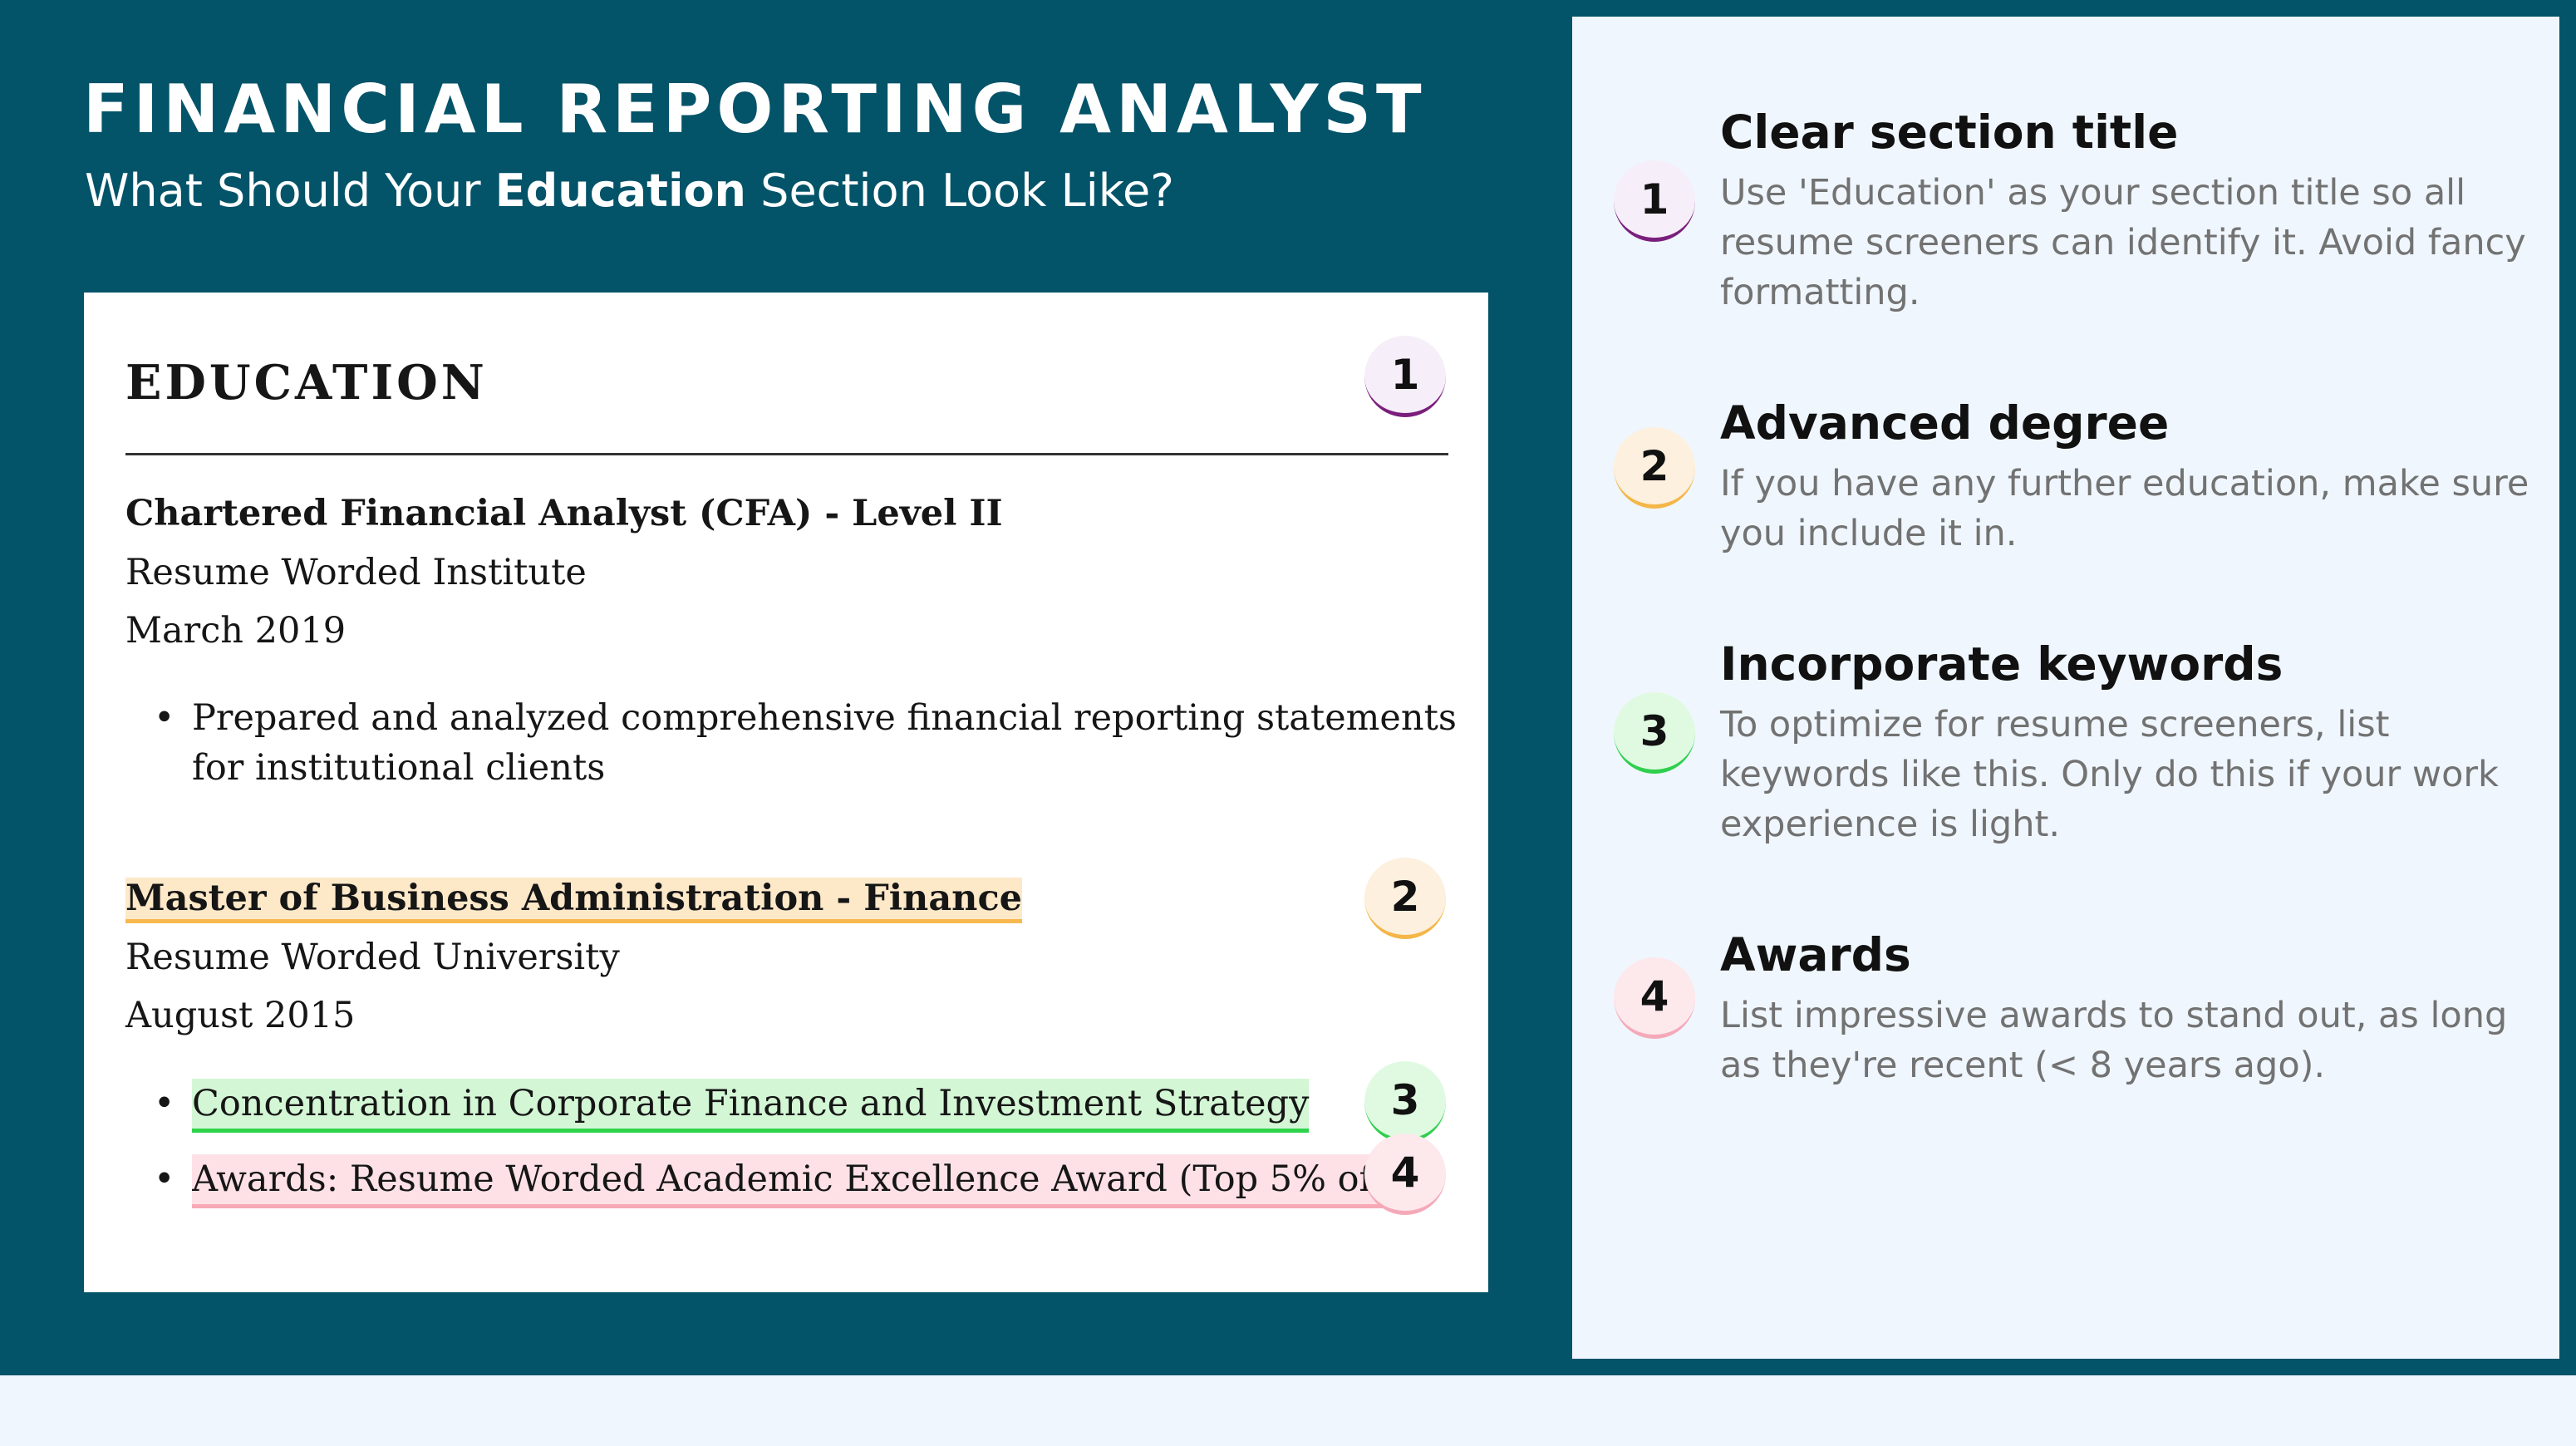 The image size is (2576, 1446). I want to click on badge-4: 4, so click(1405, 1174).